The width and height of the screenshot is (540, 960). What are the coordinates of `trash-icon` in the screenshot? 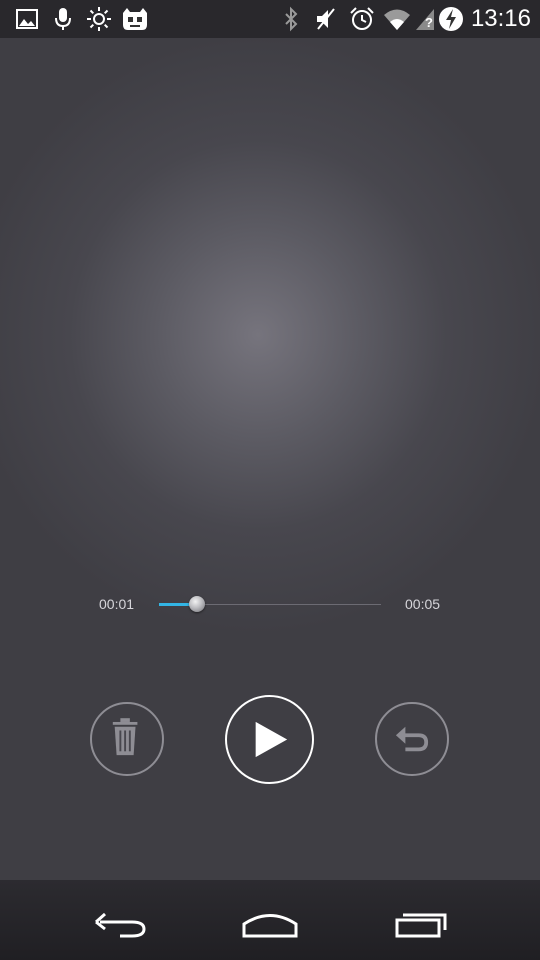 It's located at (125, 737).